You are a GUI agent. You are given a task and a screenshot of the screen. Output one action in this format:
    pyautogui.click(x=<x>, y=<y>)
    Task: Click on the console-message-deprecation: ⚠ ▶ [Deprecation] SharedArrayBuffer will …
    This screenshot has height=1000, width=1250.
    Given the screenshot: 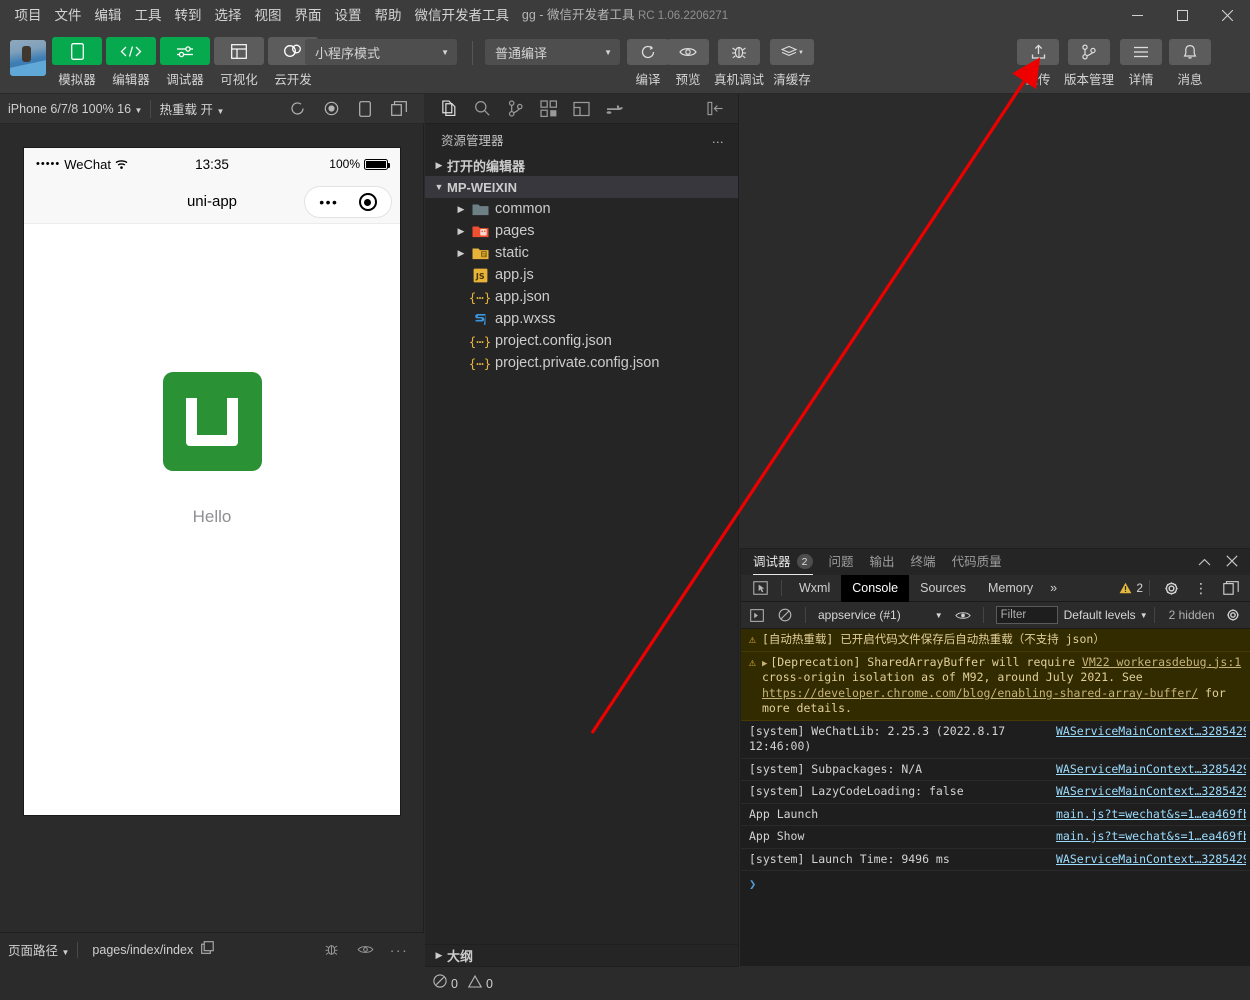 What is the action you would take?
    pyautogui.click(x=995, y=686)
    